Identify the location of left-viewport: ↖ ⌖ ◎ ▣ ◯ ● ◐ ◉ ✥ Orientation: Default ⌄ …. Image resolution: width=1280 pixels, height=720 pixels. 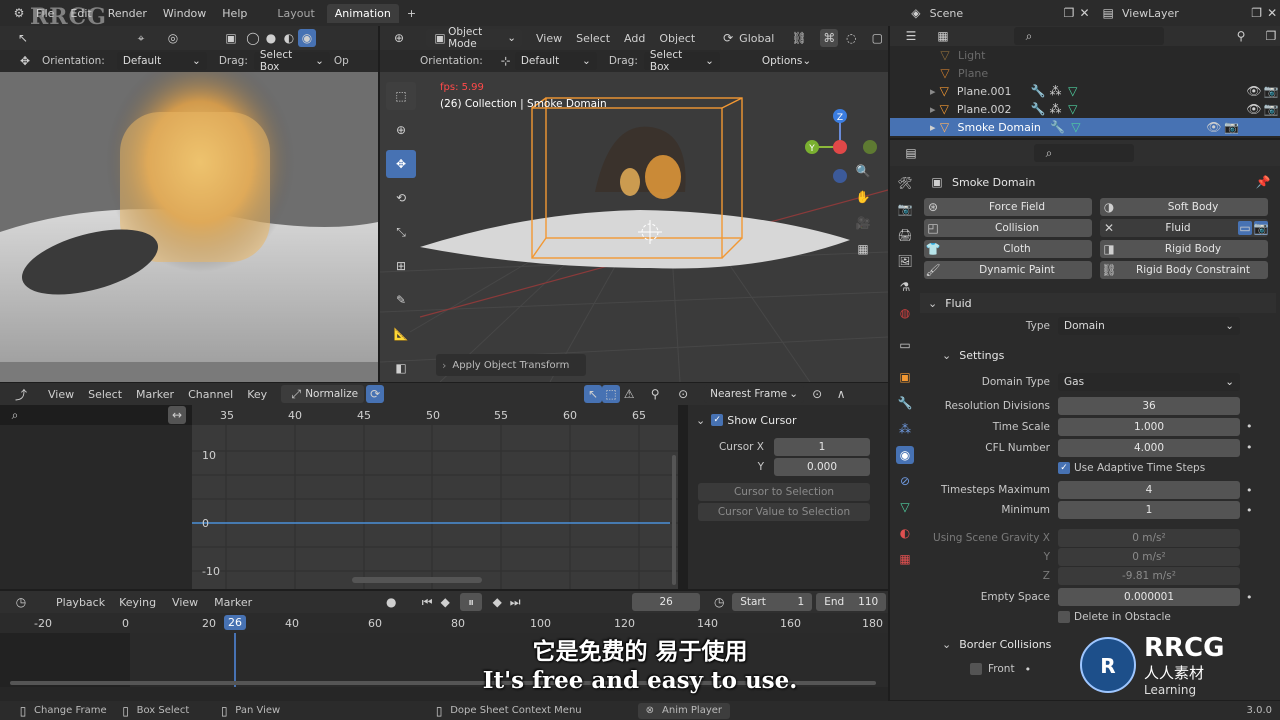
(189, 204).